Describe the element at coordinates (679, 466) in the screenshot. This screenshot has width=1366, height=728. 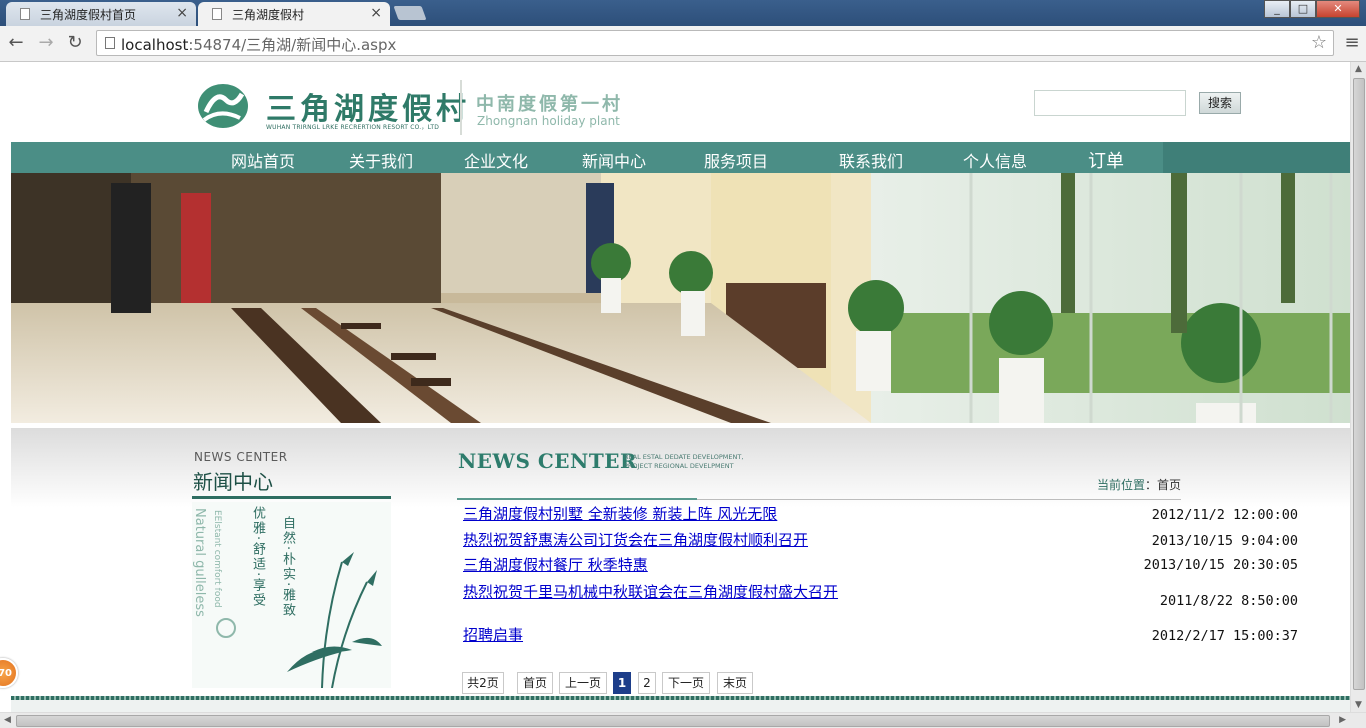
I see `content-heading-sub2: PROJECT REGIONAL DEVELPMENT` at that location.